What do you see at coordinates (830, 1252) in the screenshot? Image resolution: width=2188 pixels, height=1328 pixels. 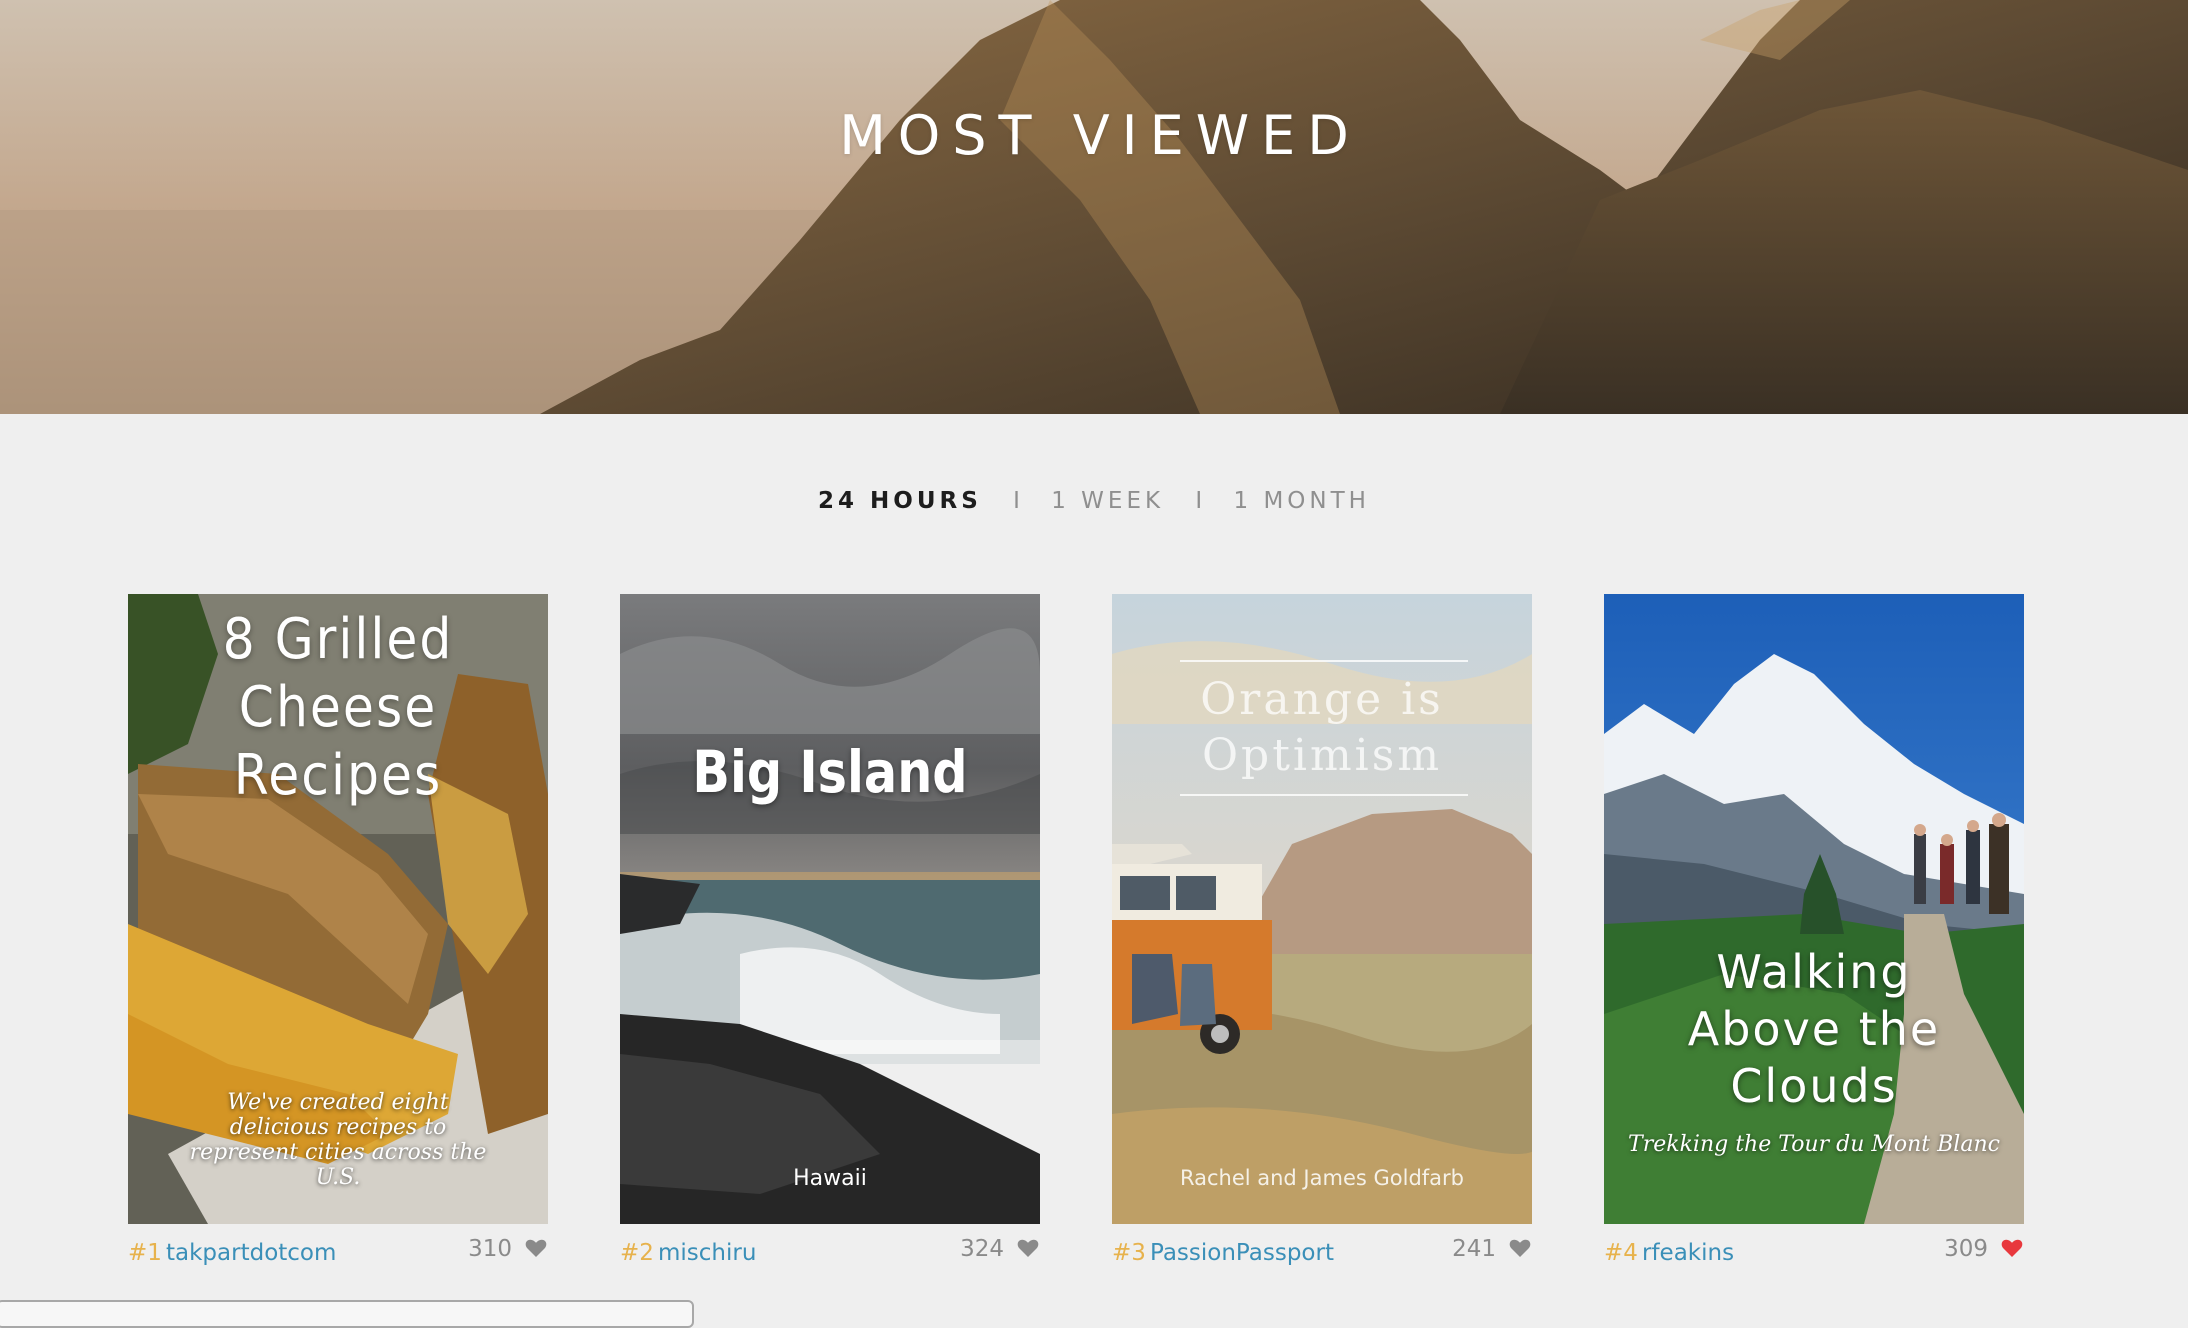 I see `story-meta: #2 mischiru 324` at bounding box center [830, 1252].